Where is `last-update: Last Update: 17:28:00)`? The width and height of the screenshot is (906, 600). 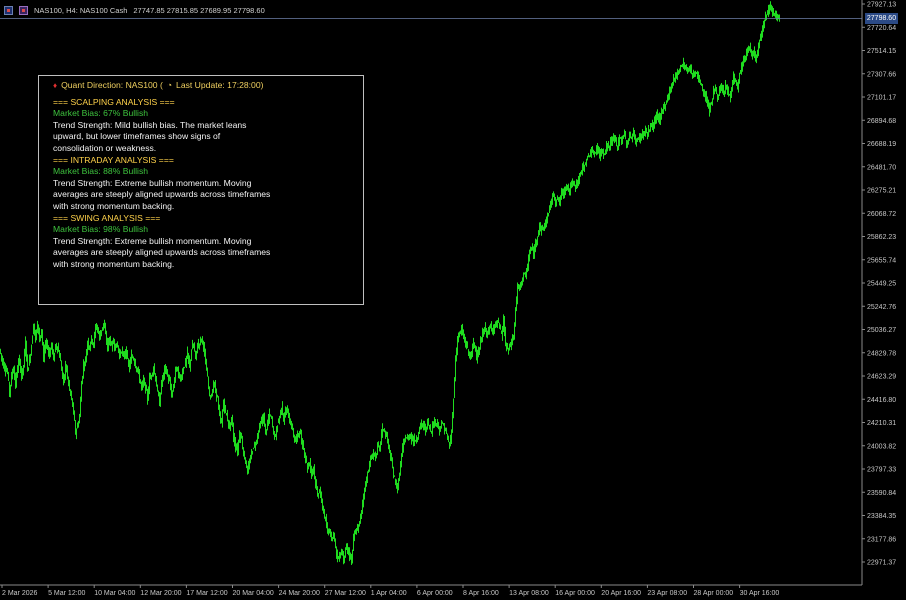 last-update: Last Update: 17:28:00) is located at coordinates (220, 85).